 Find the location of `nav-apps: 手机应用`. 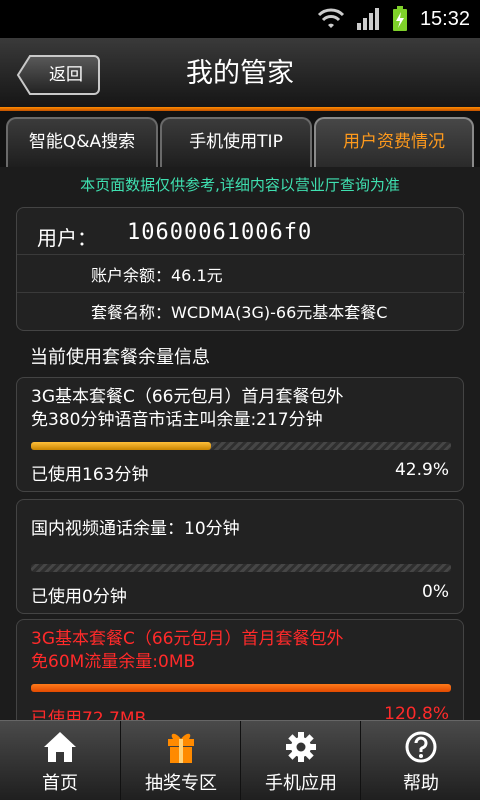

nav-apps: 手机应用 is located at coordinates (300, 760).